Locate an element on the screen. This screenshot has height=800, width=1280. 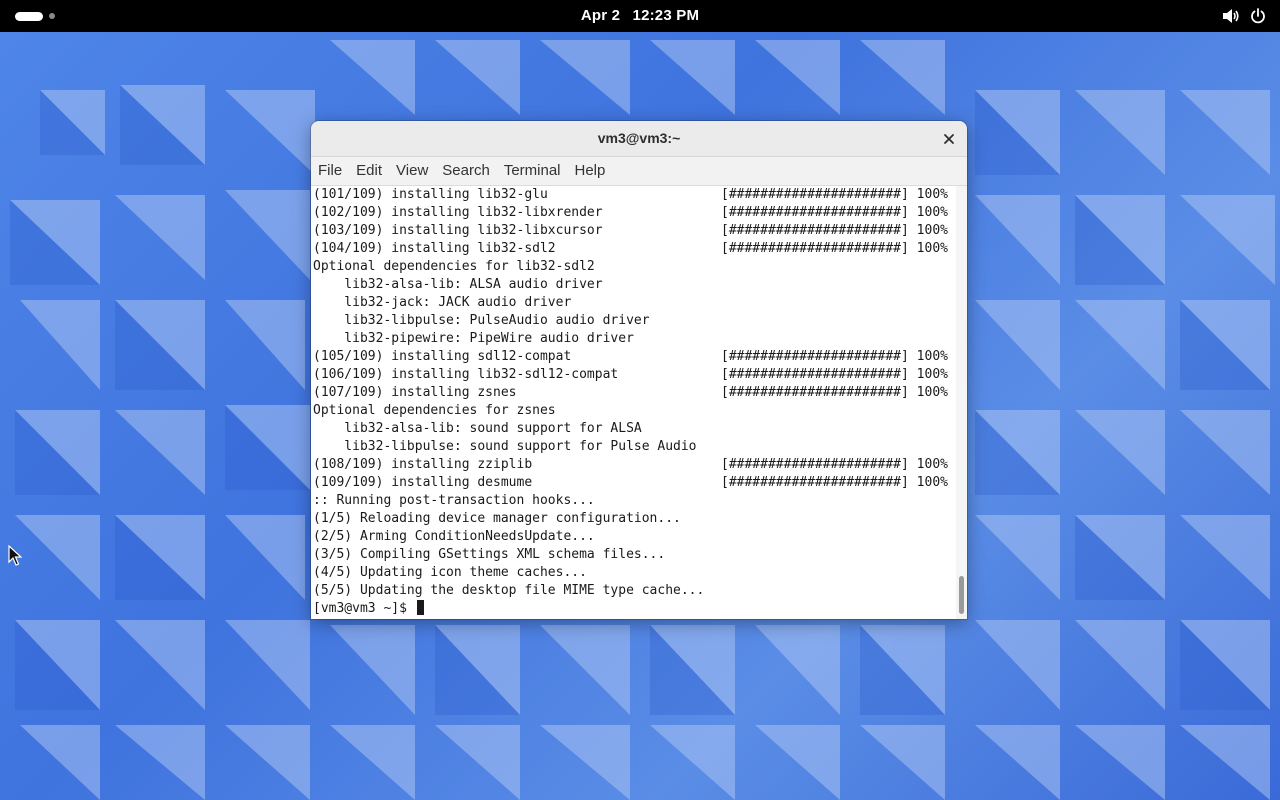
window-titlebar: vm3@vm3:~ is located at coordinates (639, 139).